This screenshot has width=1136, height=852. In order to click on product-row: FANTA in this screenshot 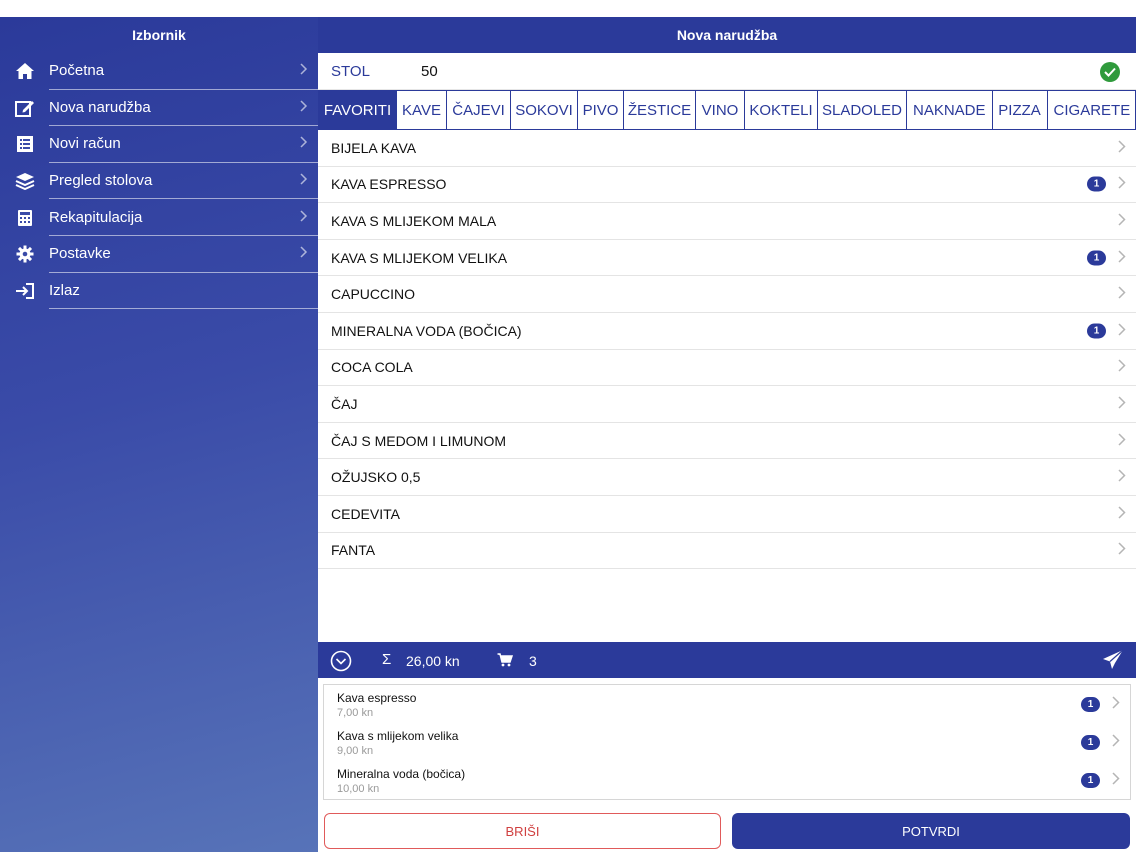, I will do `click(727, 551)`.